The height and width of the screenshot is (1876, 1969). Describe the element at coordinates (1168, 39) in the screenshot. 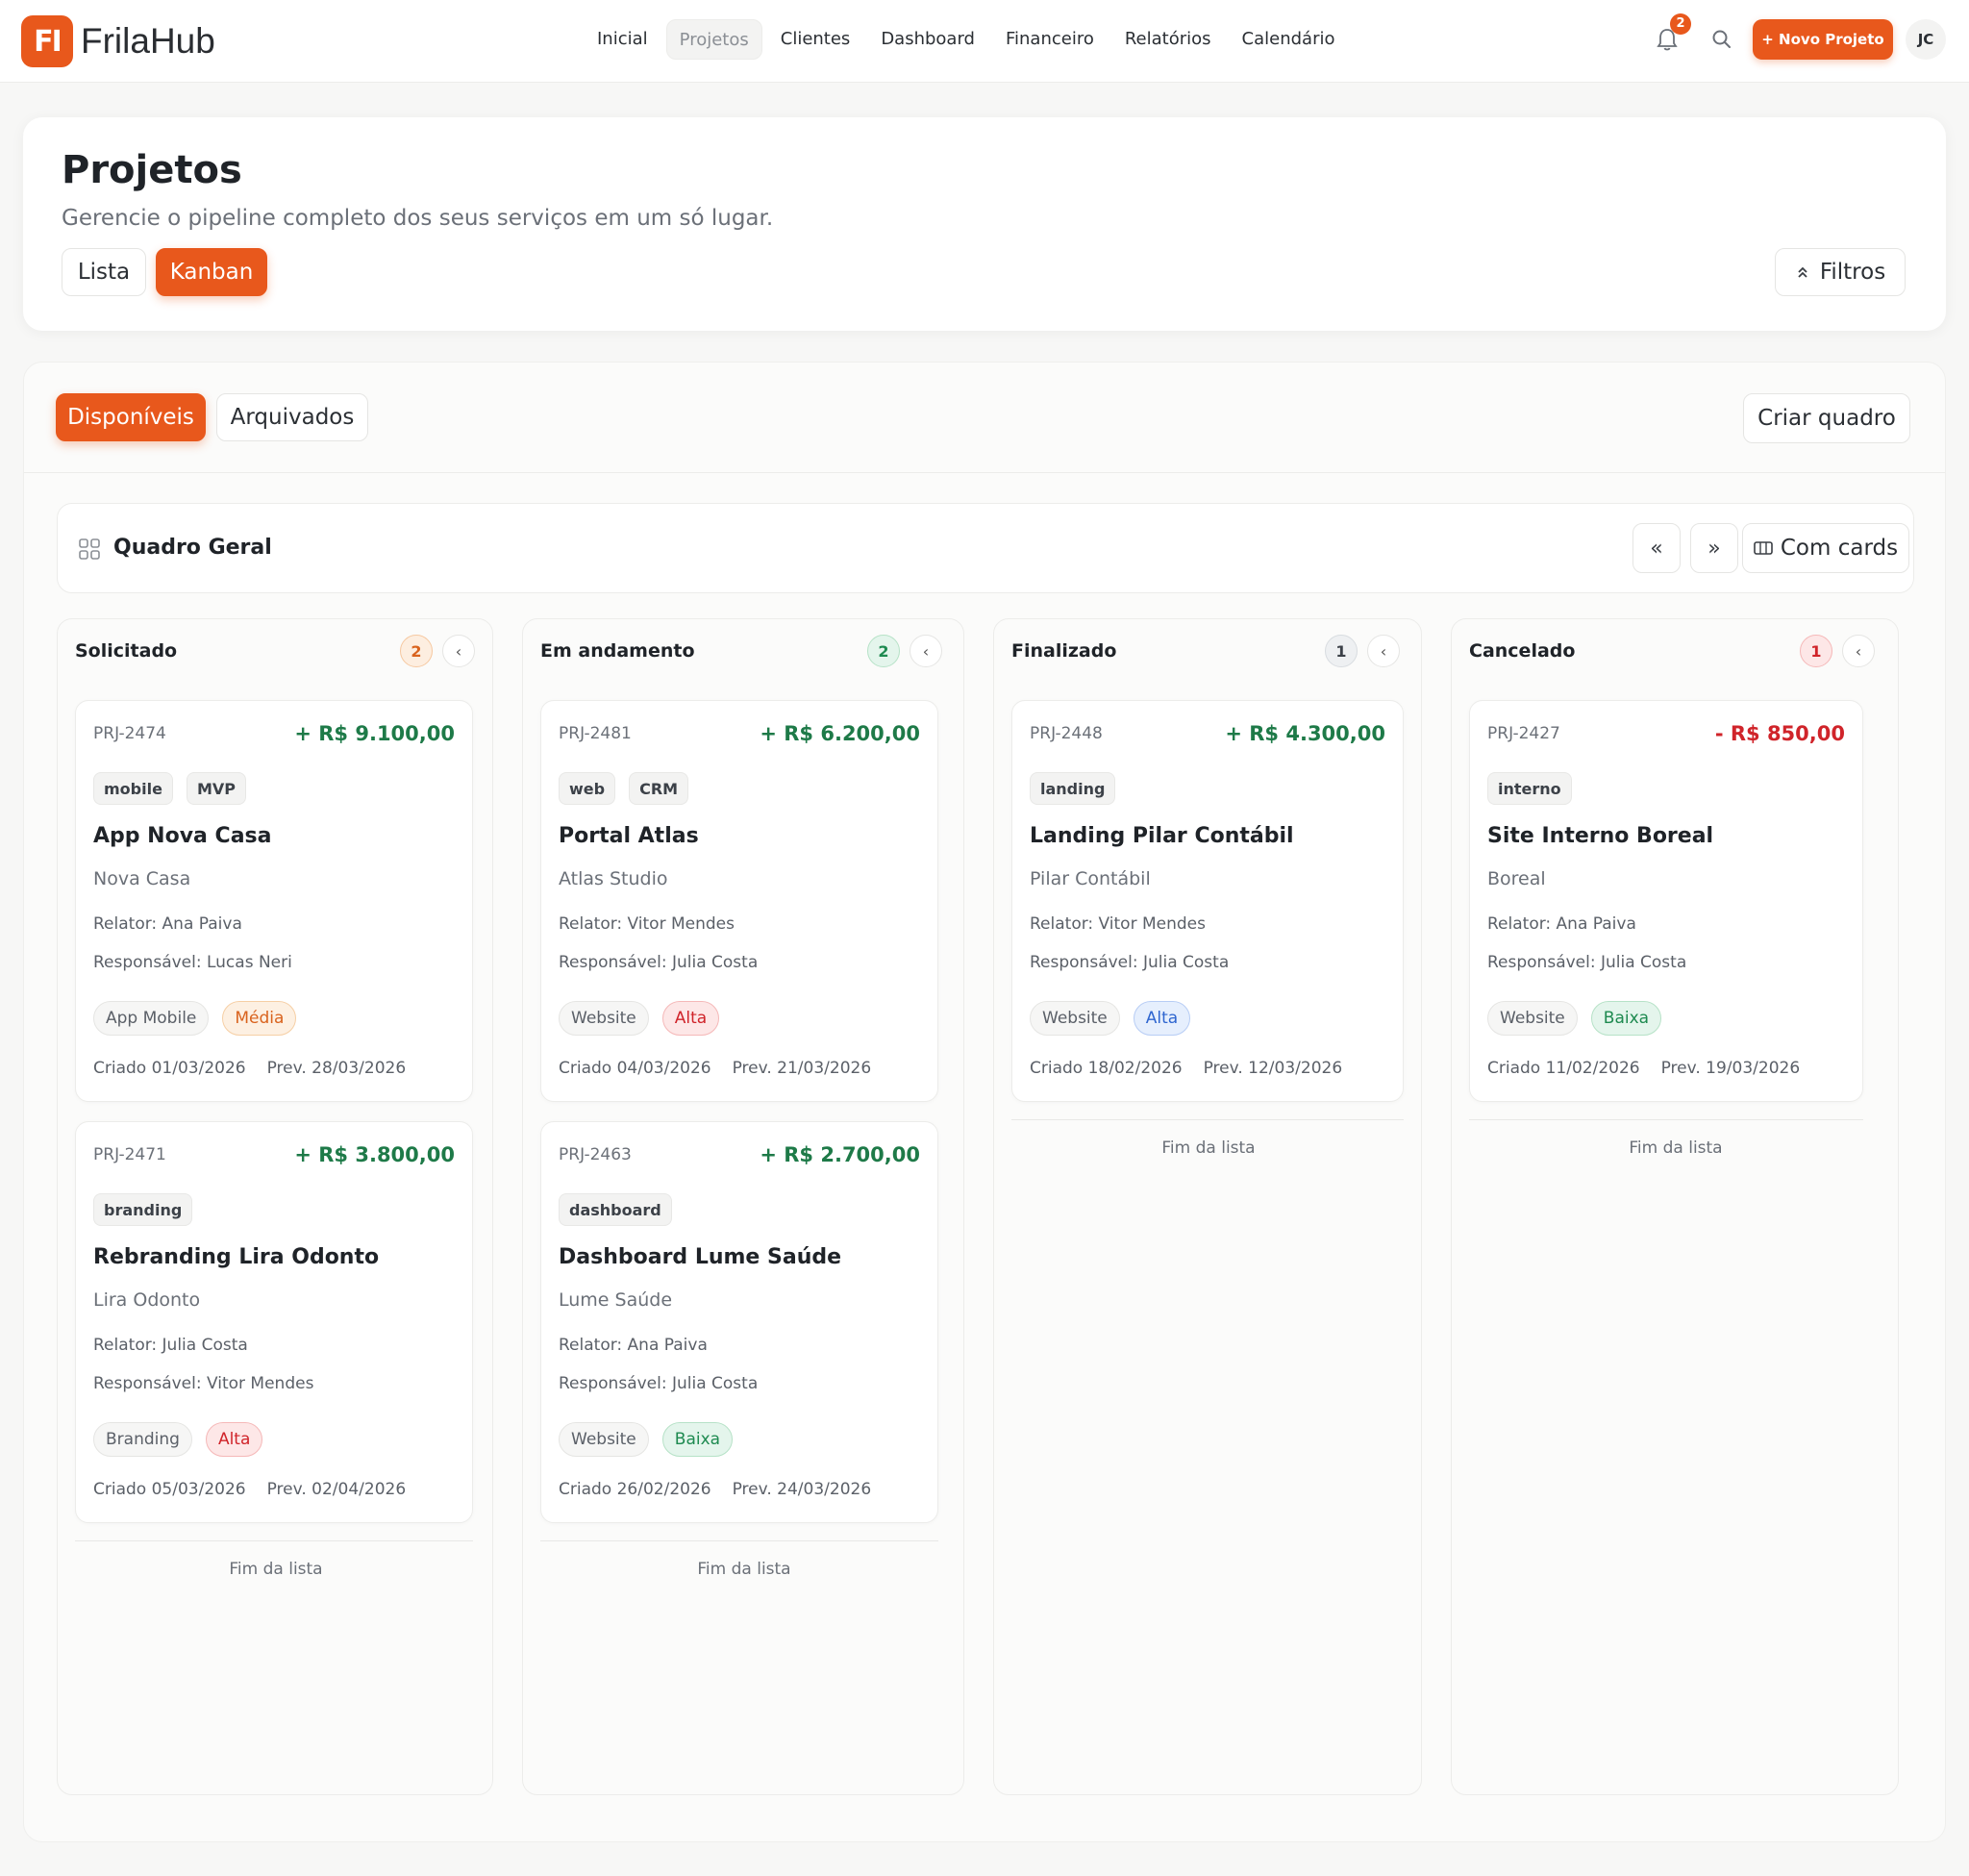

I see `nav-relatorios: Relatórios` at that location.